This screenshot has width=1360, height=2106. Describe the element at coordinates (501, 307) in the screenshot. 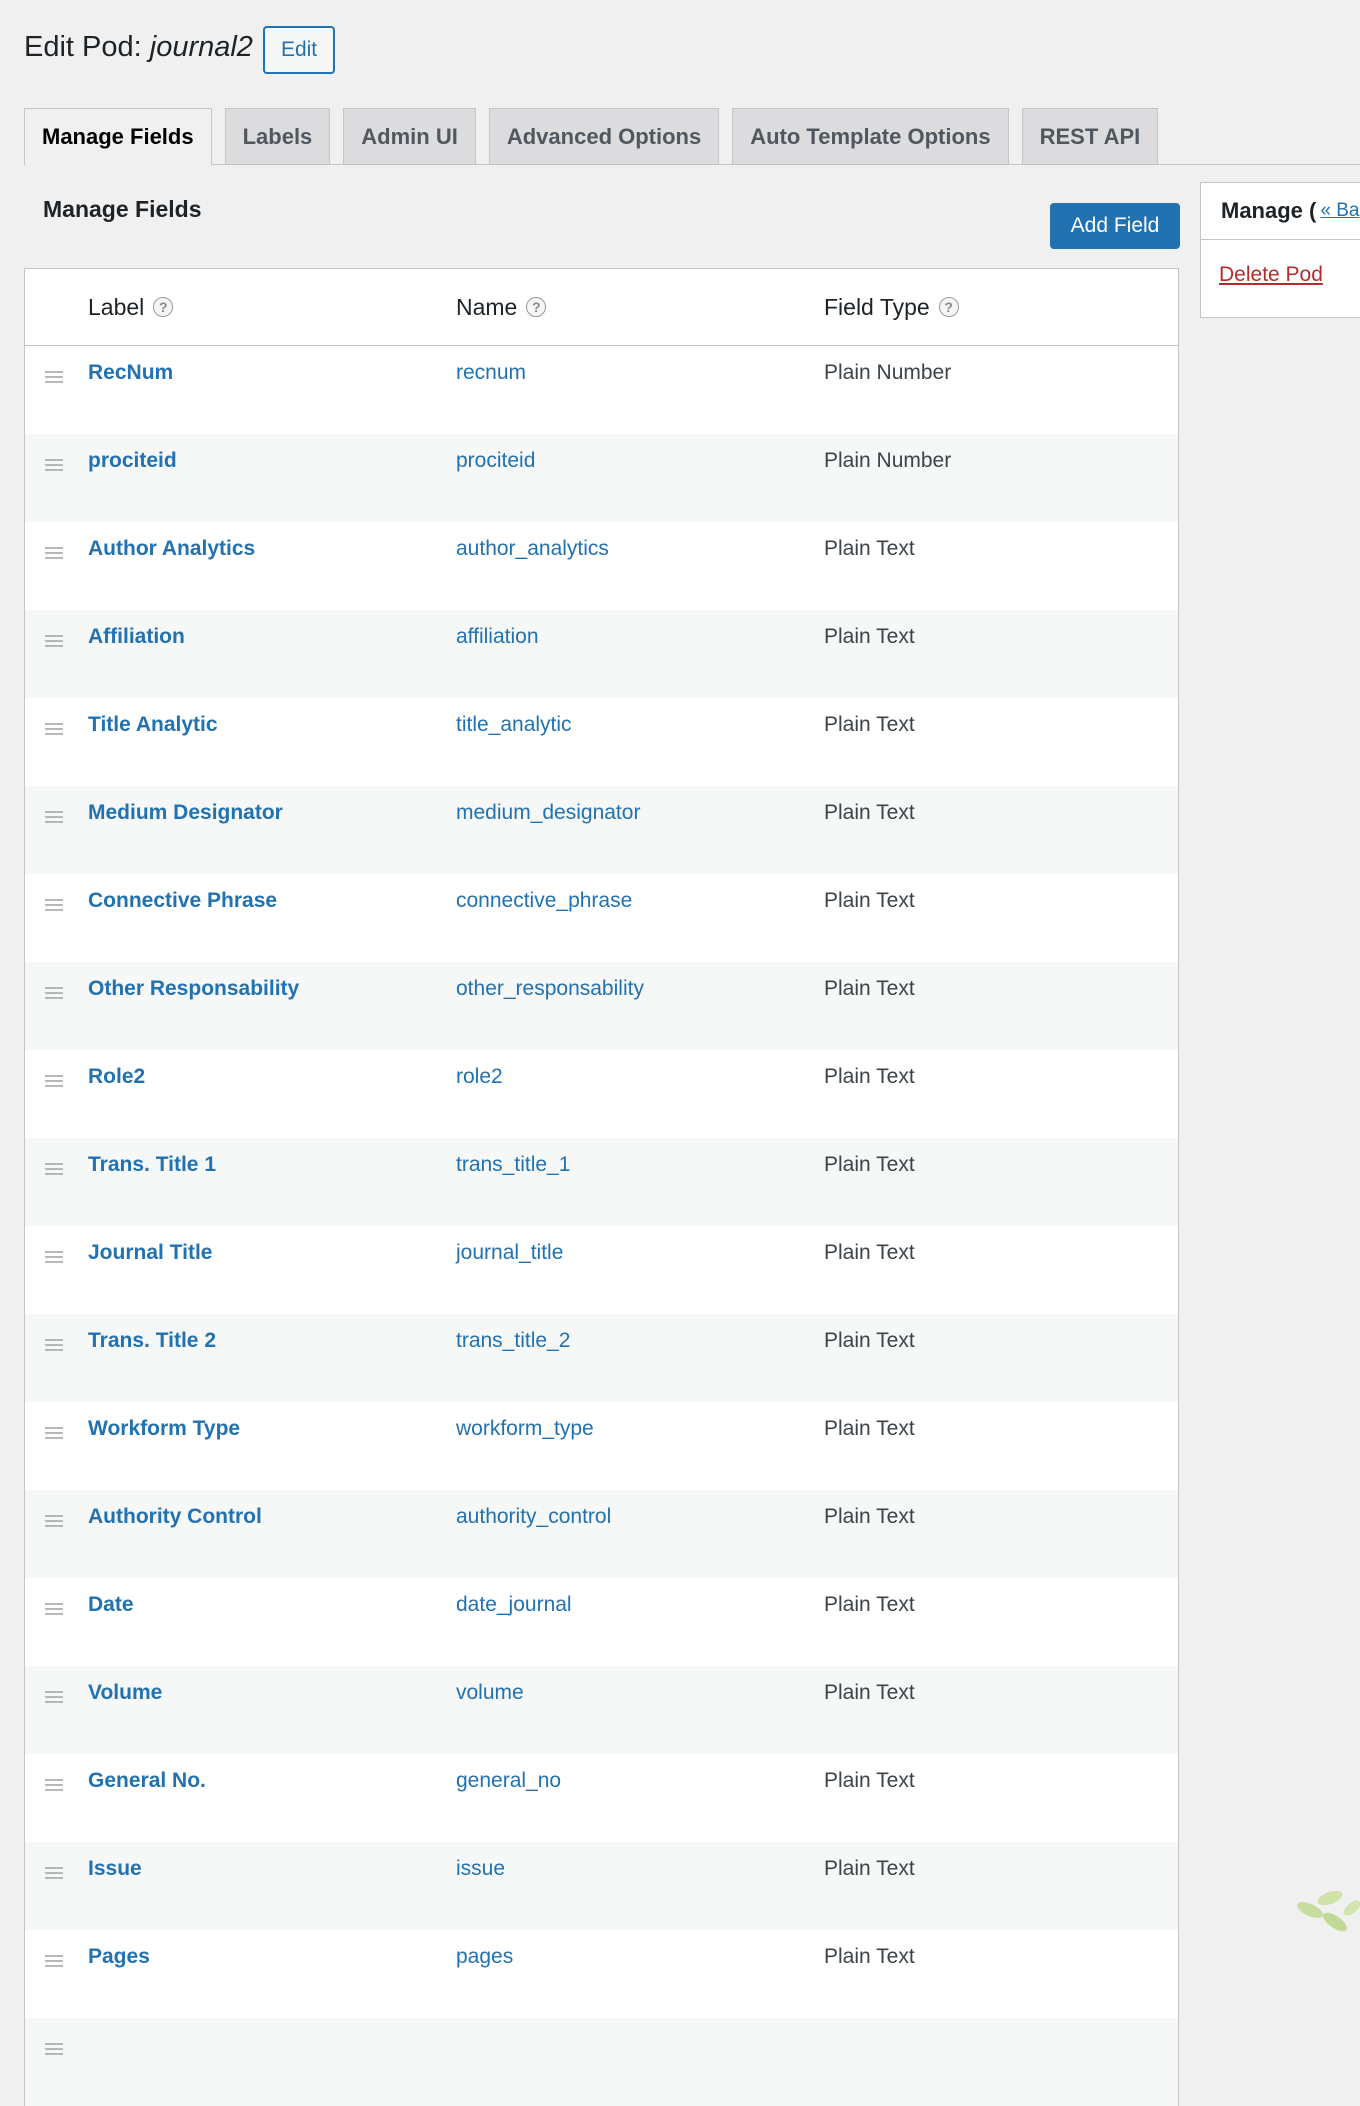

I see `column-header-name: Name ?` at that location.